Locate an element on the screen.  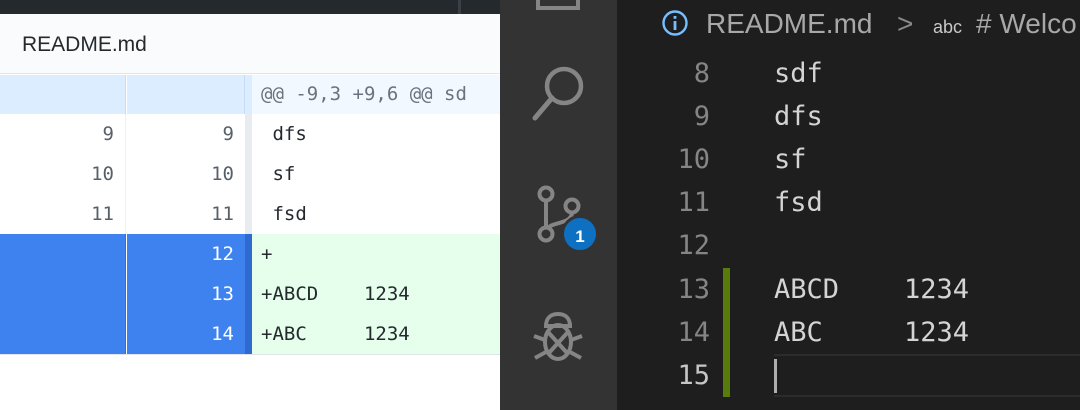
hunk-header-text: @@ -9,3 +9,6 @@ sd is located at coordinates (376, 94).